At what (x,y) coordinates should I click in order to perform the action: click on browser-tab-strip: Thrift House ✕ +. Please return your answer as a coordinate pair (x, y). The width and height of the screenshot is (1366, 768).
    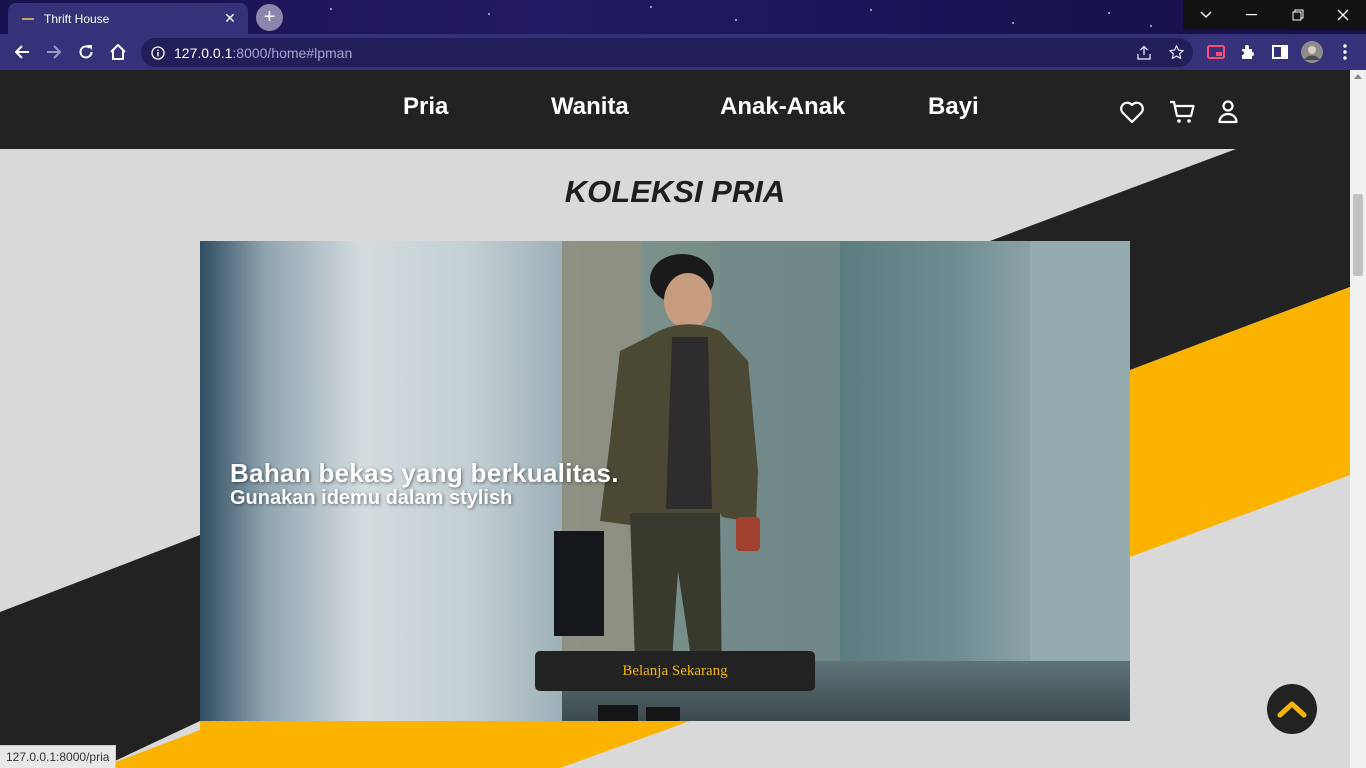
    Looking at the image, I should click on (683, 17).